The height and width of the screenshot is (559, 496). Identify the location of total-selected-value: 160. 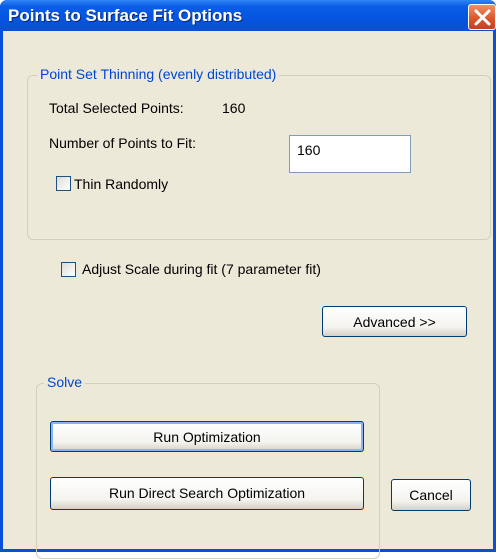
(234, 108).